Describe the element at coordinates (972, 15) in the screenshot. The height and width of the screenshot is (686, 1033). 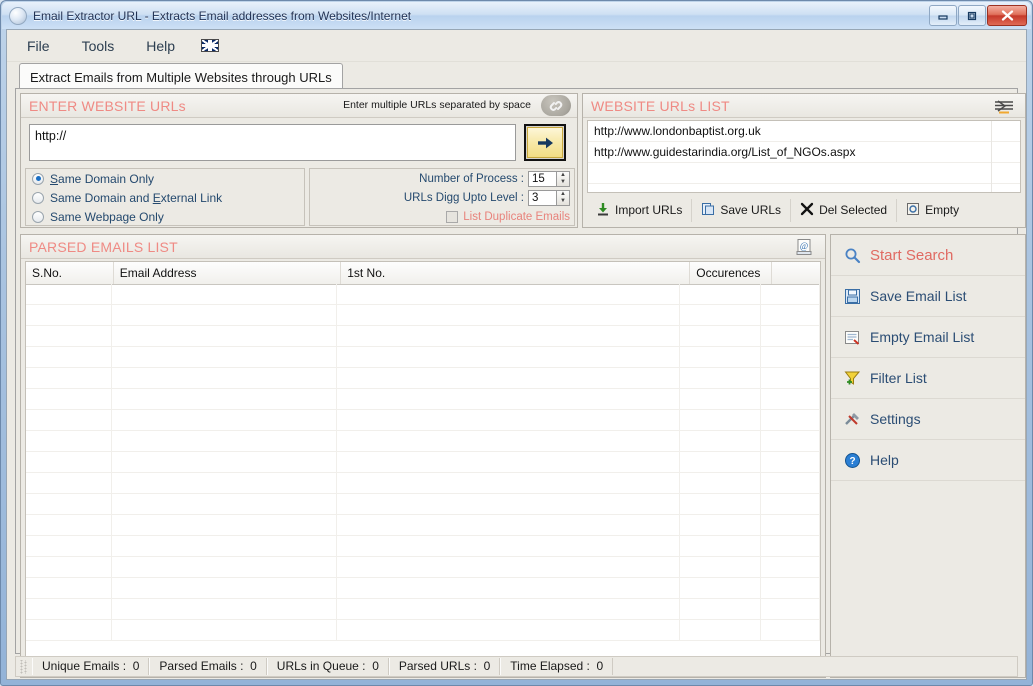
I see `maximize-button` at that location.